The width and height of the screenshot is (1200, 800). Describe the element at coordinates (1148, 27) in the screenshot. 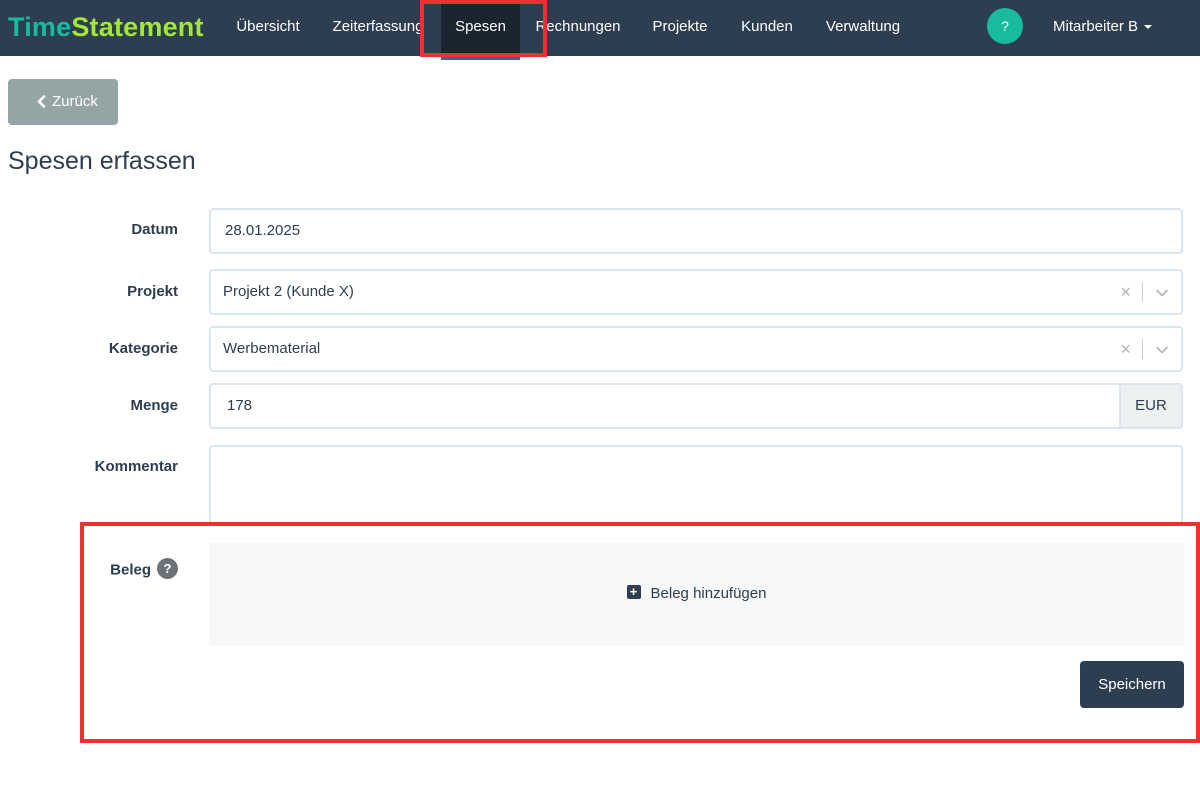

I see `caret-down-icon` at that location.